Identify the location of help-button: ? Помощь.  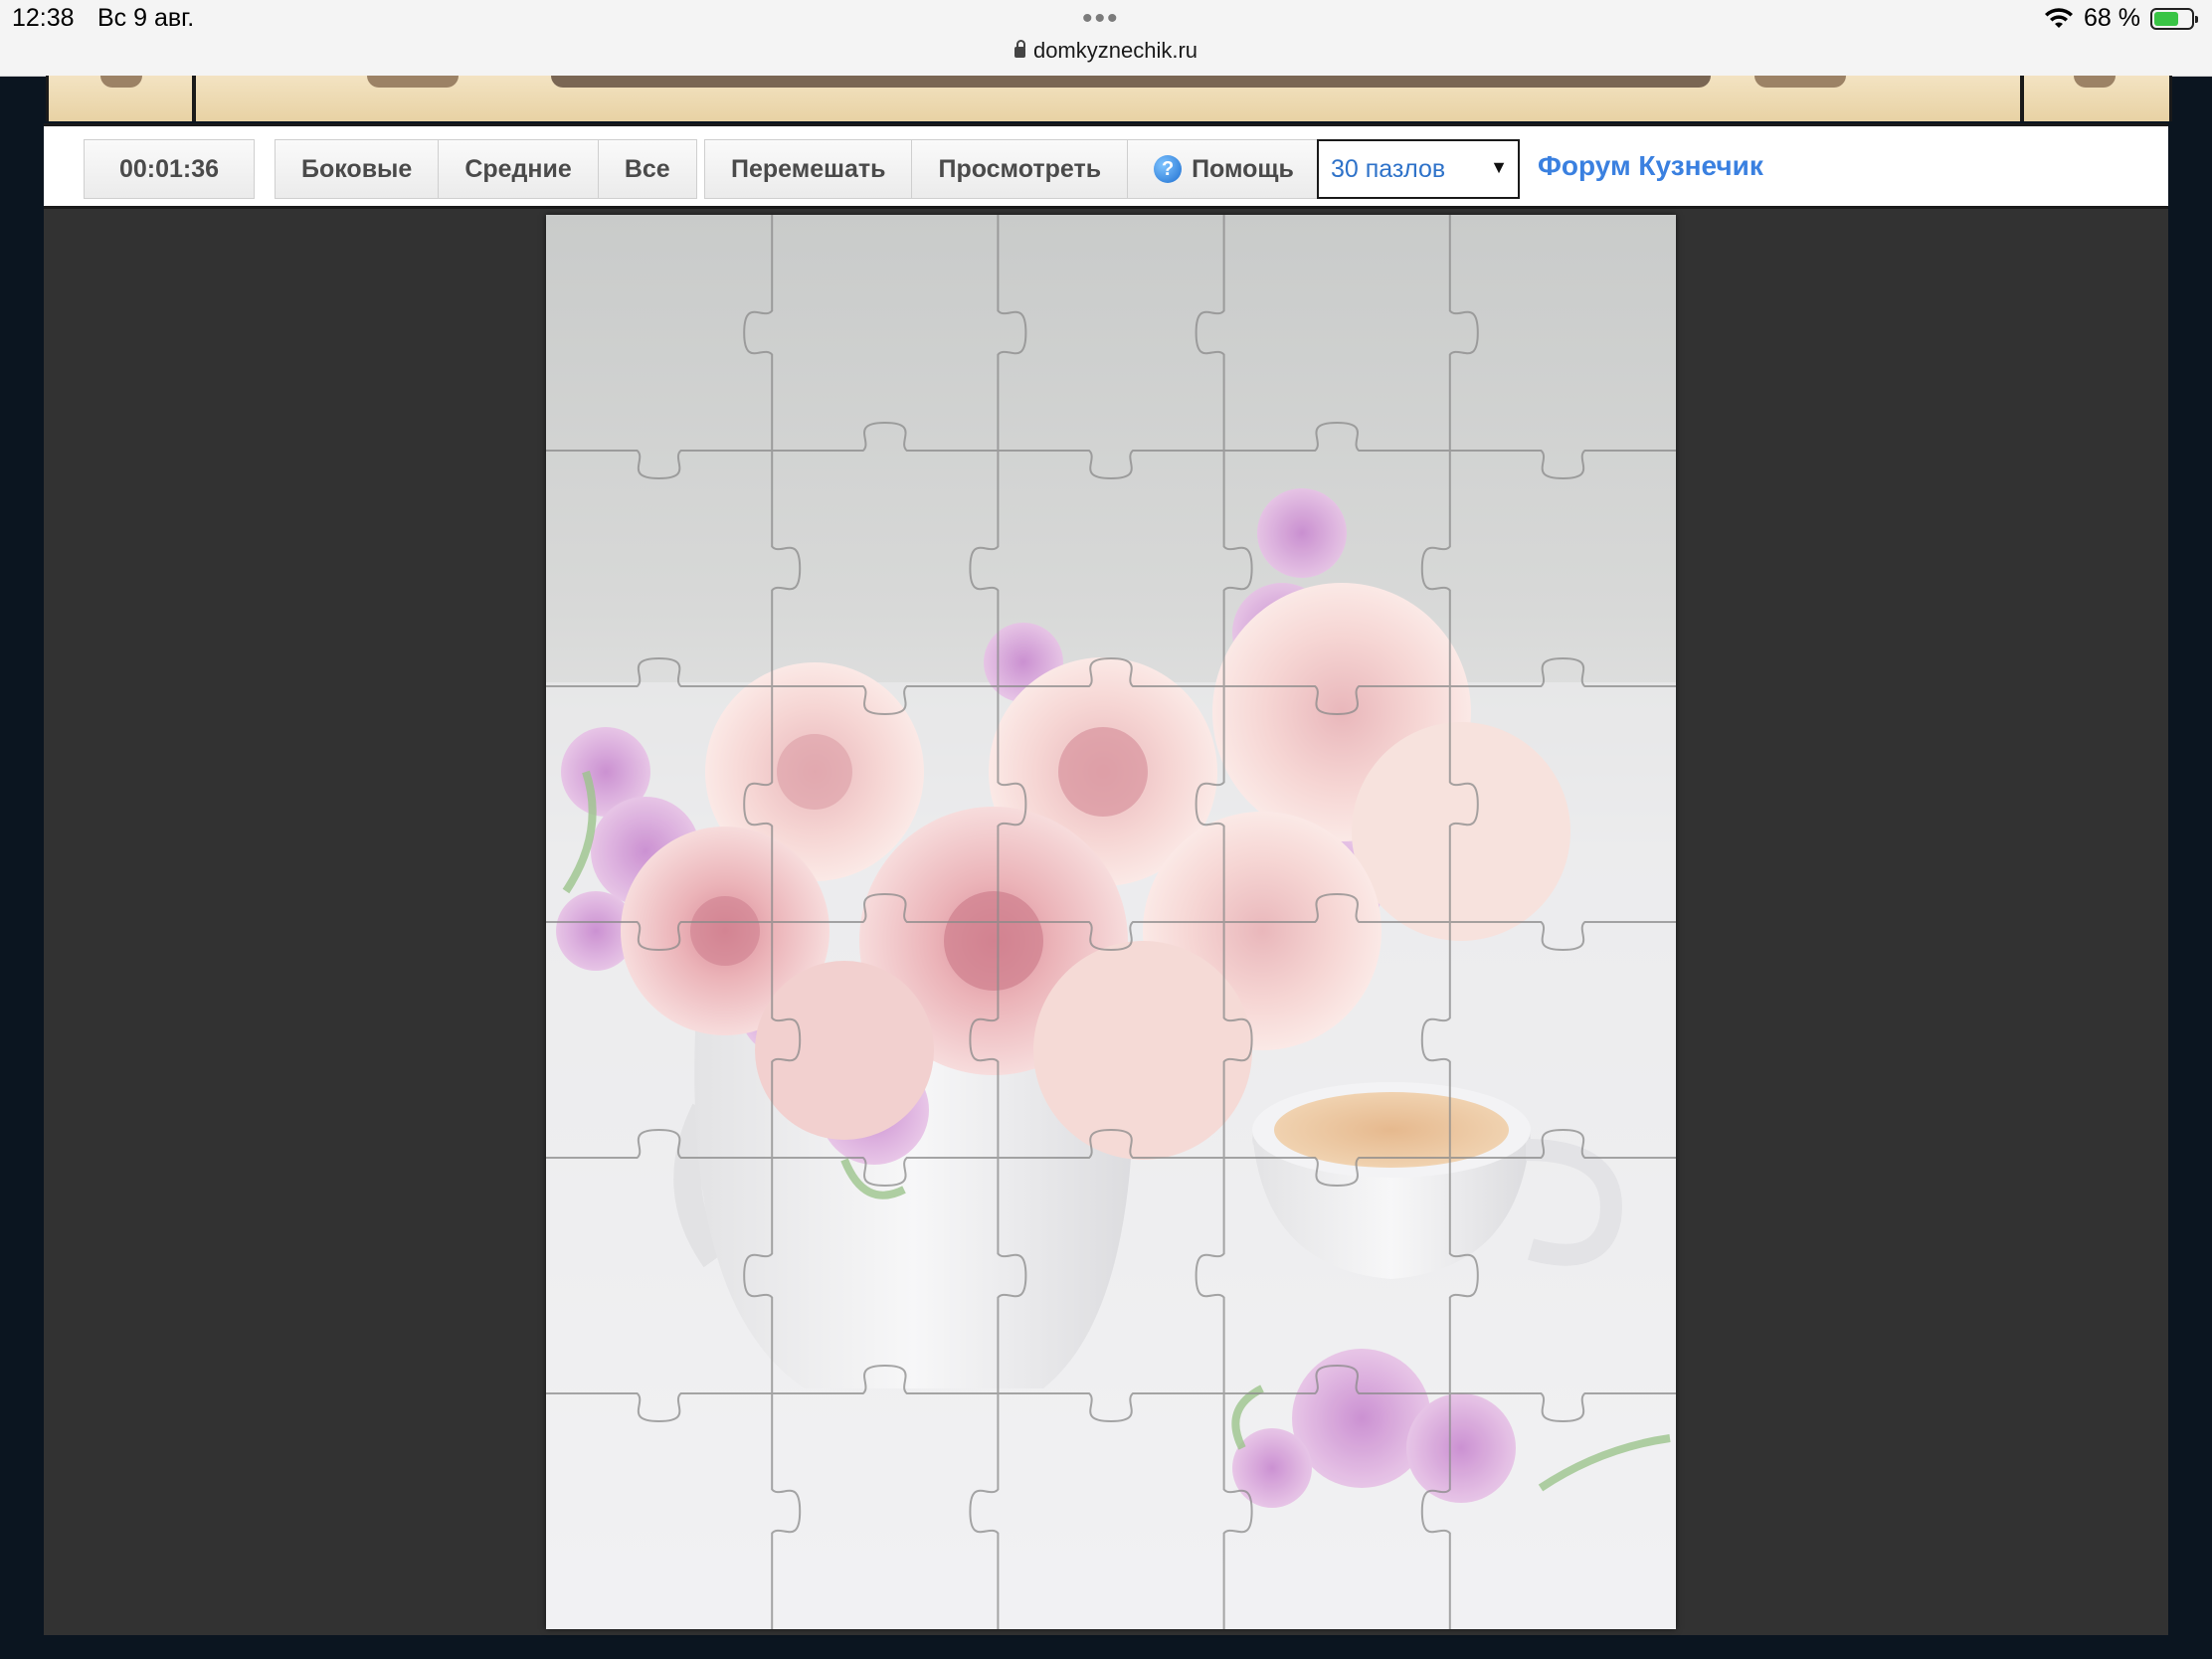
(1224, 169).